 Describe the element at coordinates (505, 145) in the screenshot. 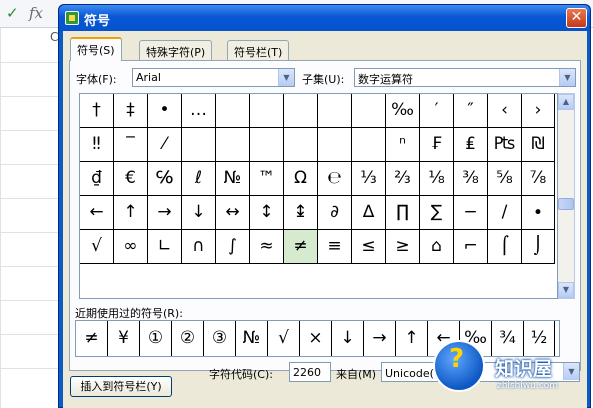

I see `symbol-cell: ₧` at that location.